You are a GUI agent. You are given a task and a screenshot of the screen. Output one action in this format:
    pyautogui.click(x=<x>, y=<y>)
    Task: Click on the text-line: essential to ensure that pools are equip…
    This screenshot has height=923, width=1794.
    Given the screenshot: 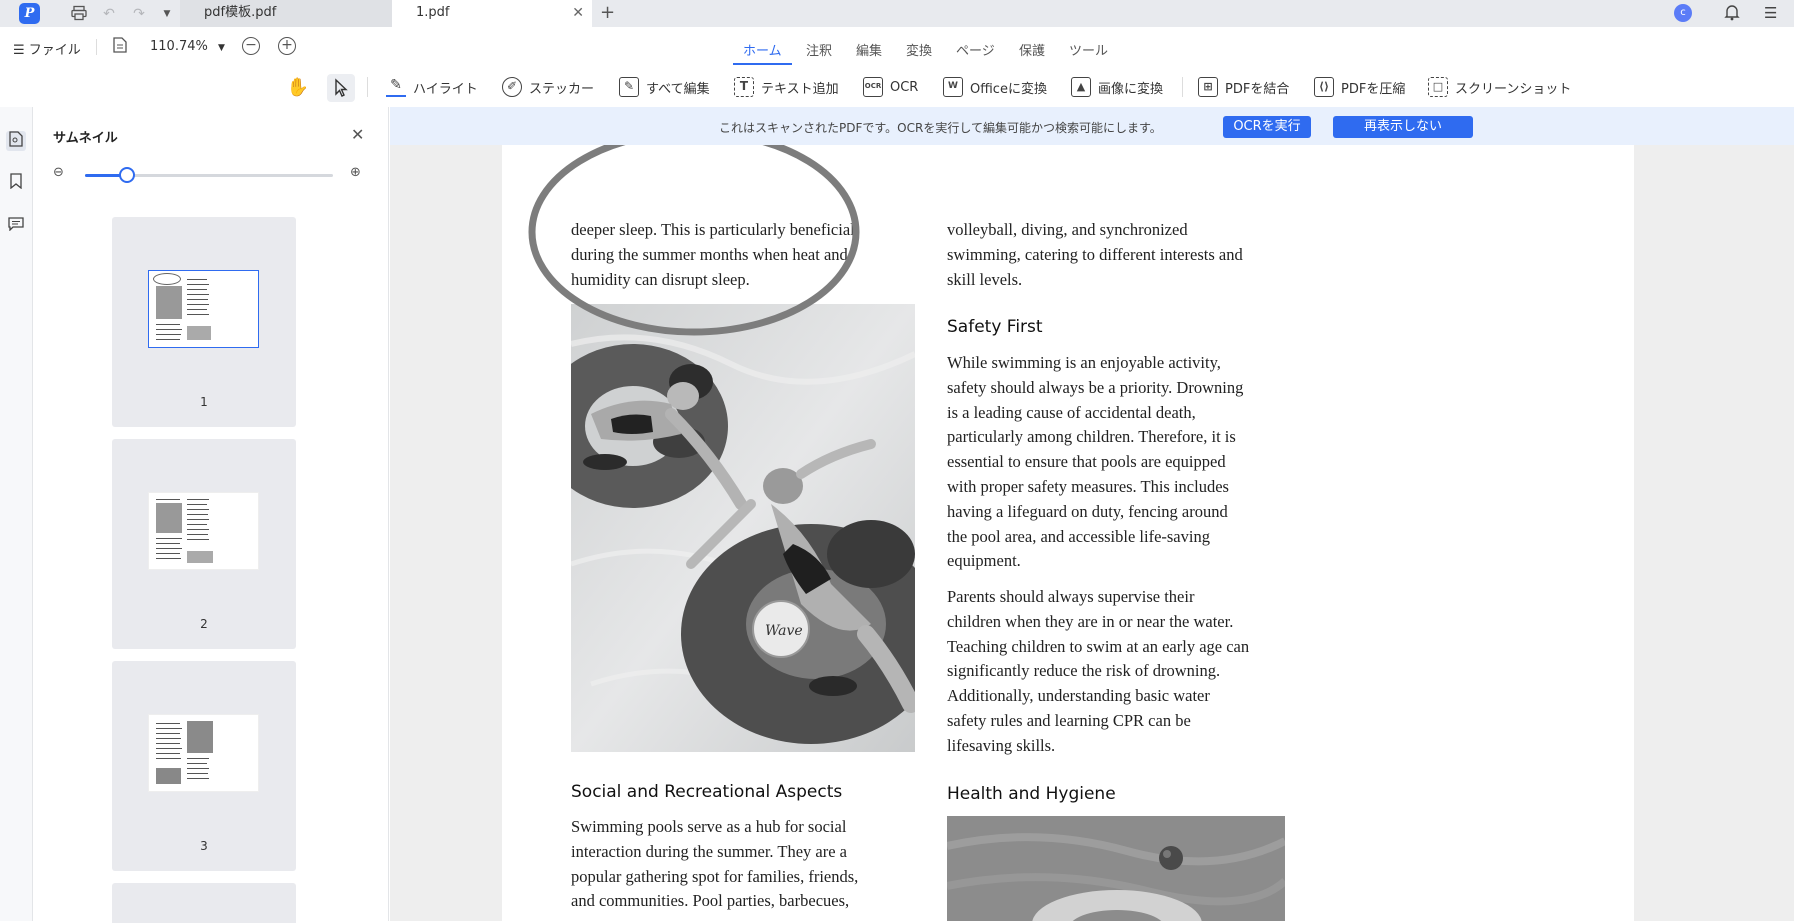 What is the action you would take?
    pyautogui.click(x=1086, y=462)
    